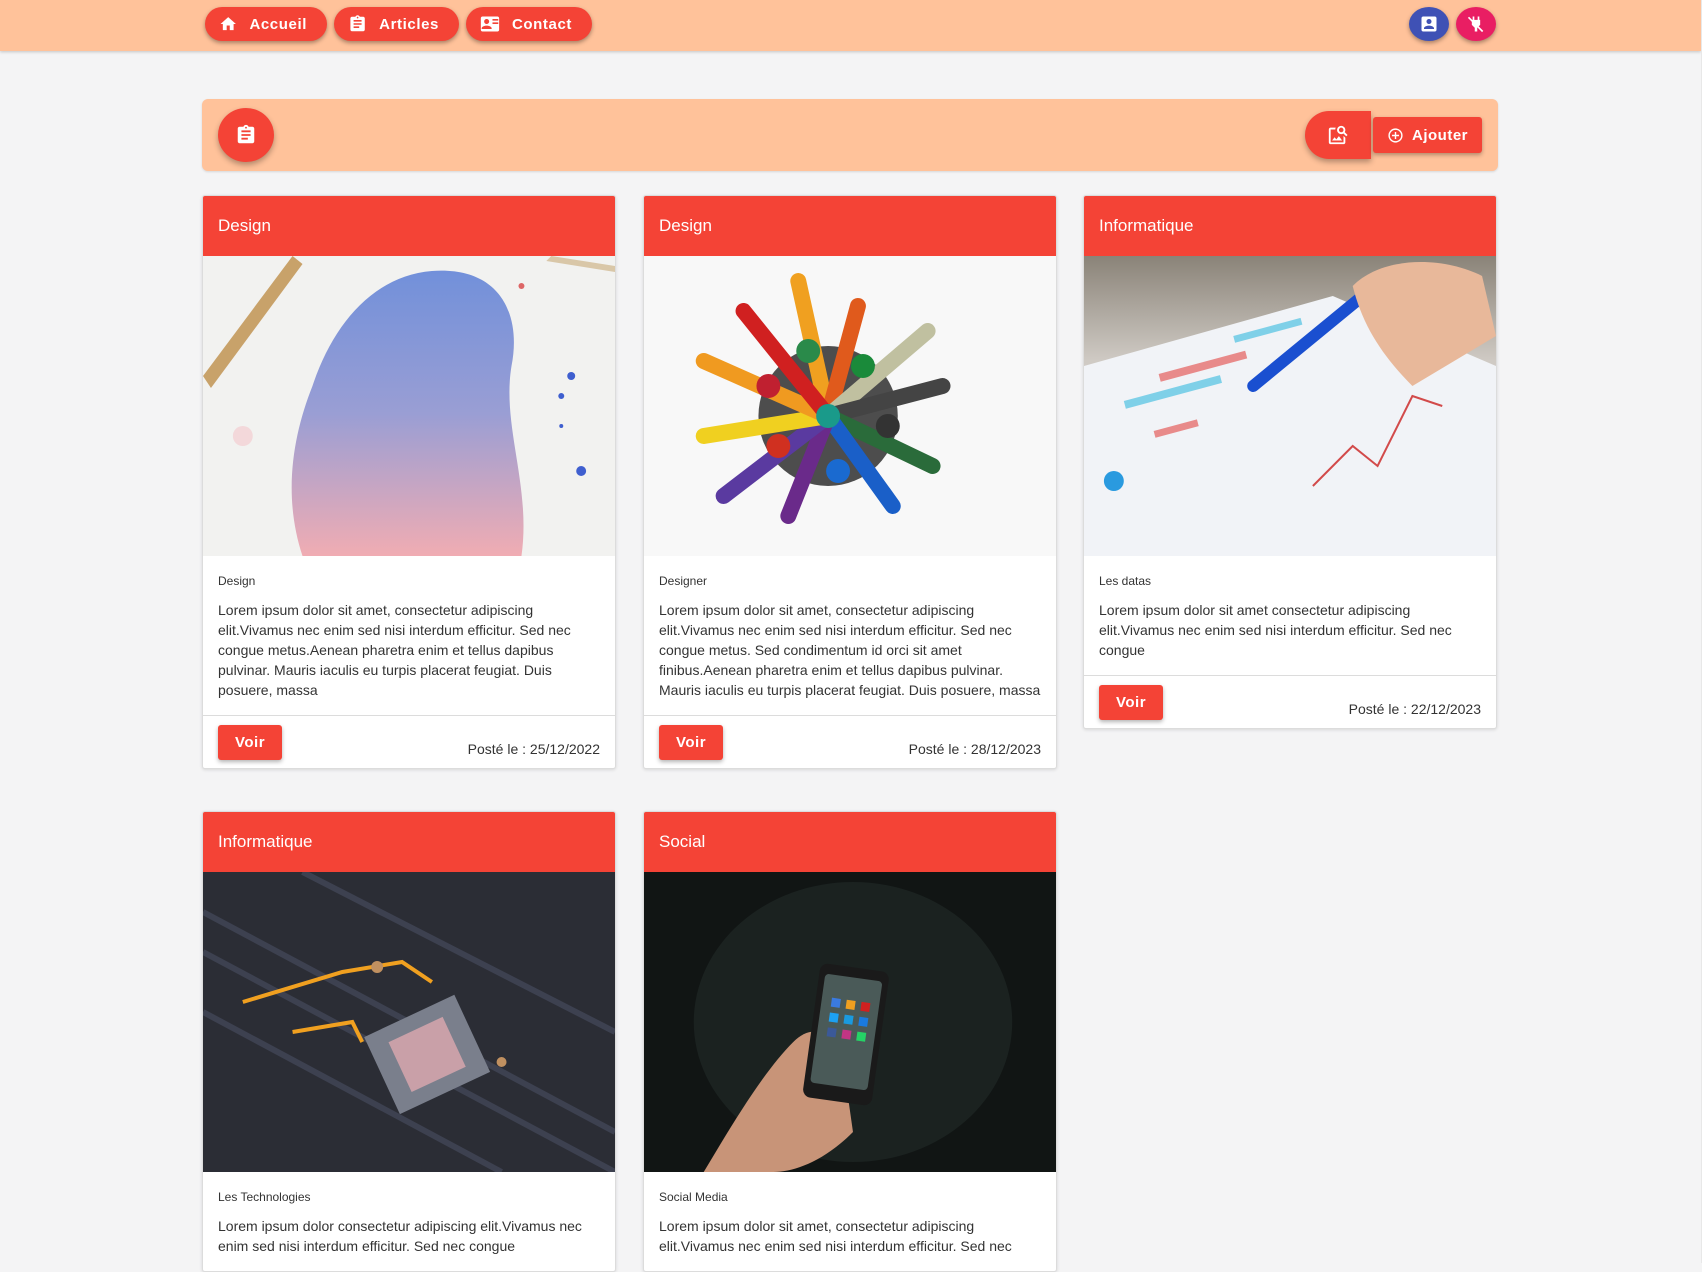  I want to click on card-footer: Voir Posté le : 25/12/2022, so click(409, 741).